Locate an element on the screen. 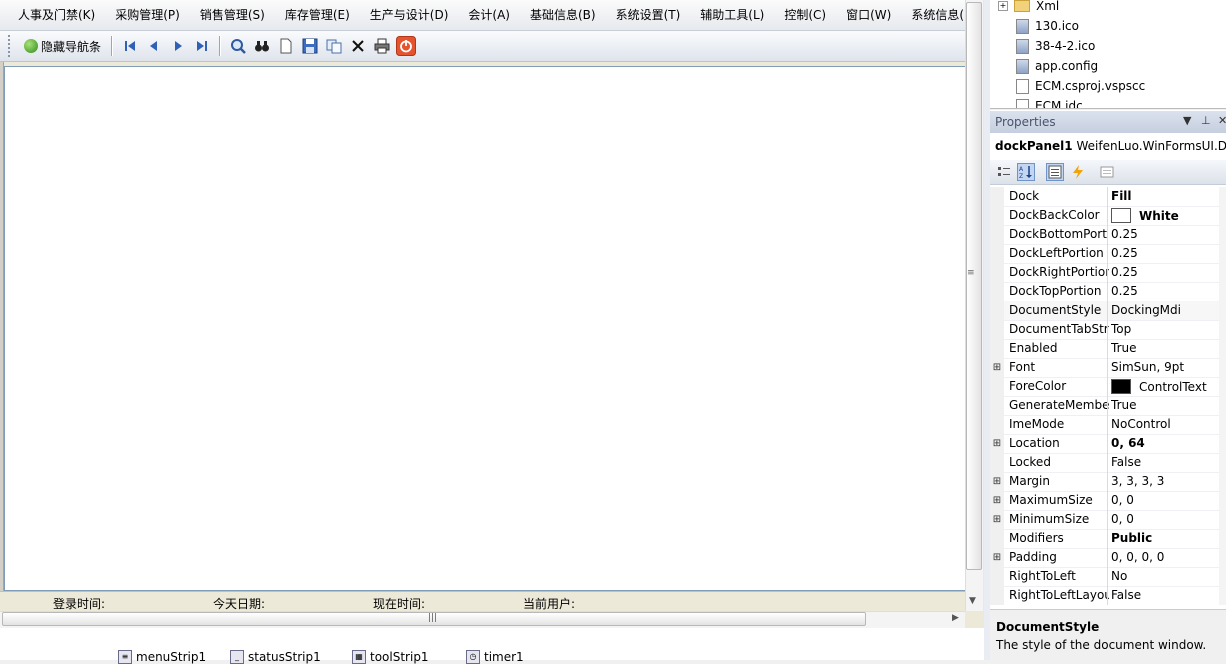 The height and width of the screenshot is (664, 1226). events-button is located at coordinates (1078, 172).